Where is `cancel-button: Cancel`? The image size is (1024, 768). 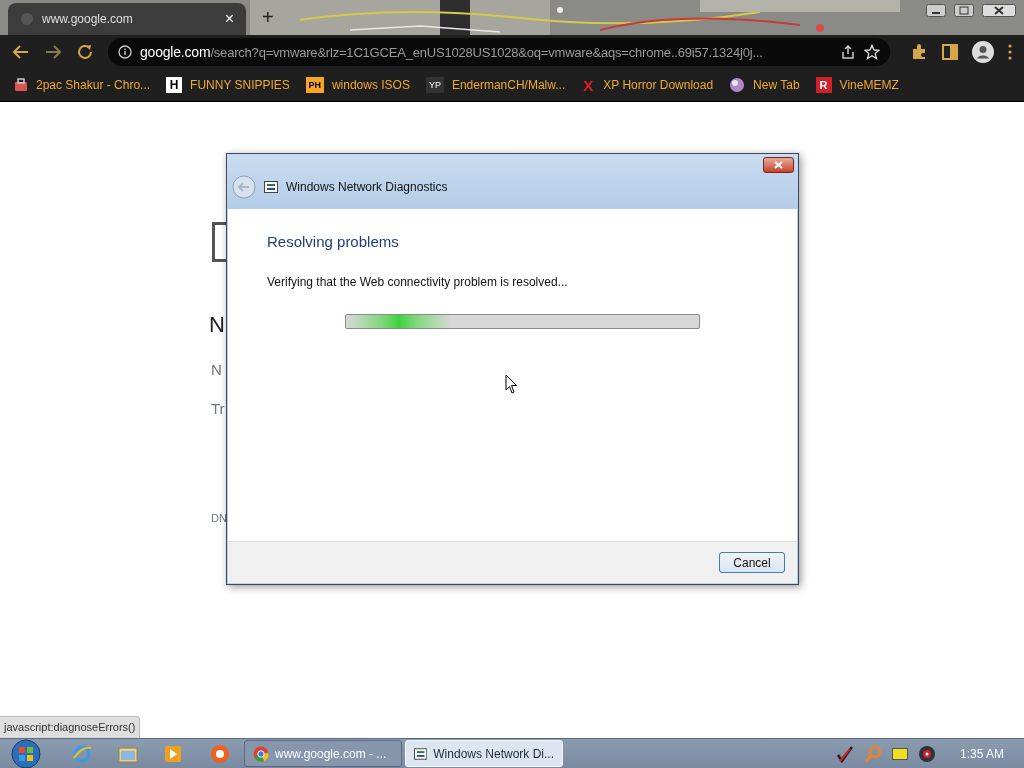
cancel-button: Cancel is located at coordinates (752, 562).